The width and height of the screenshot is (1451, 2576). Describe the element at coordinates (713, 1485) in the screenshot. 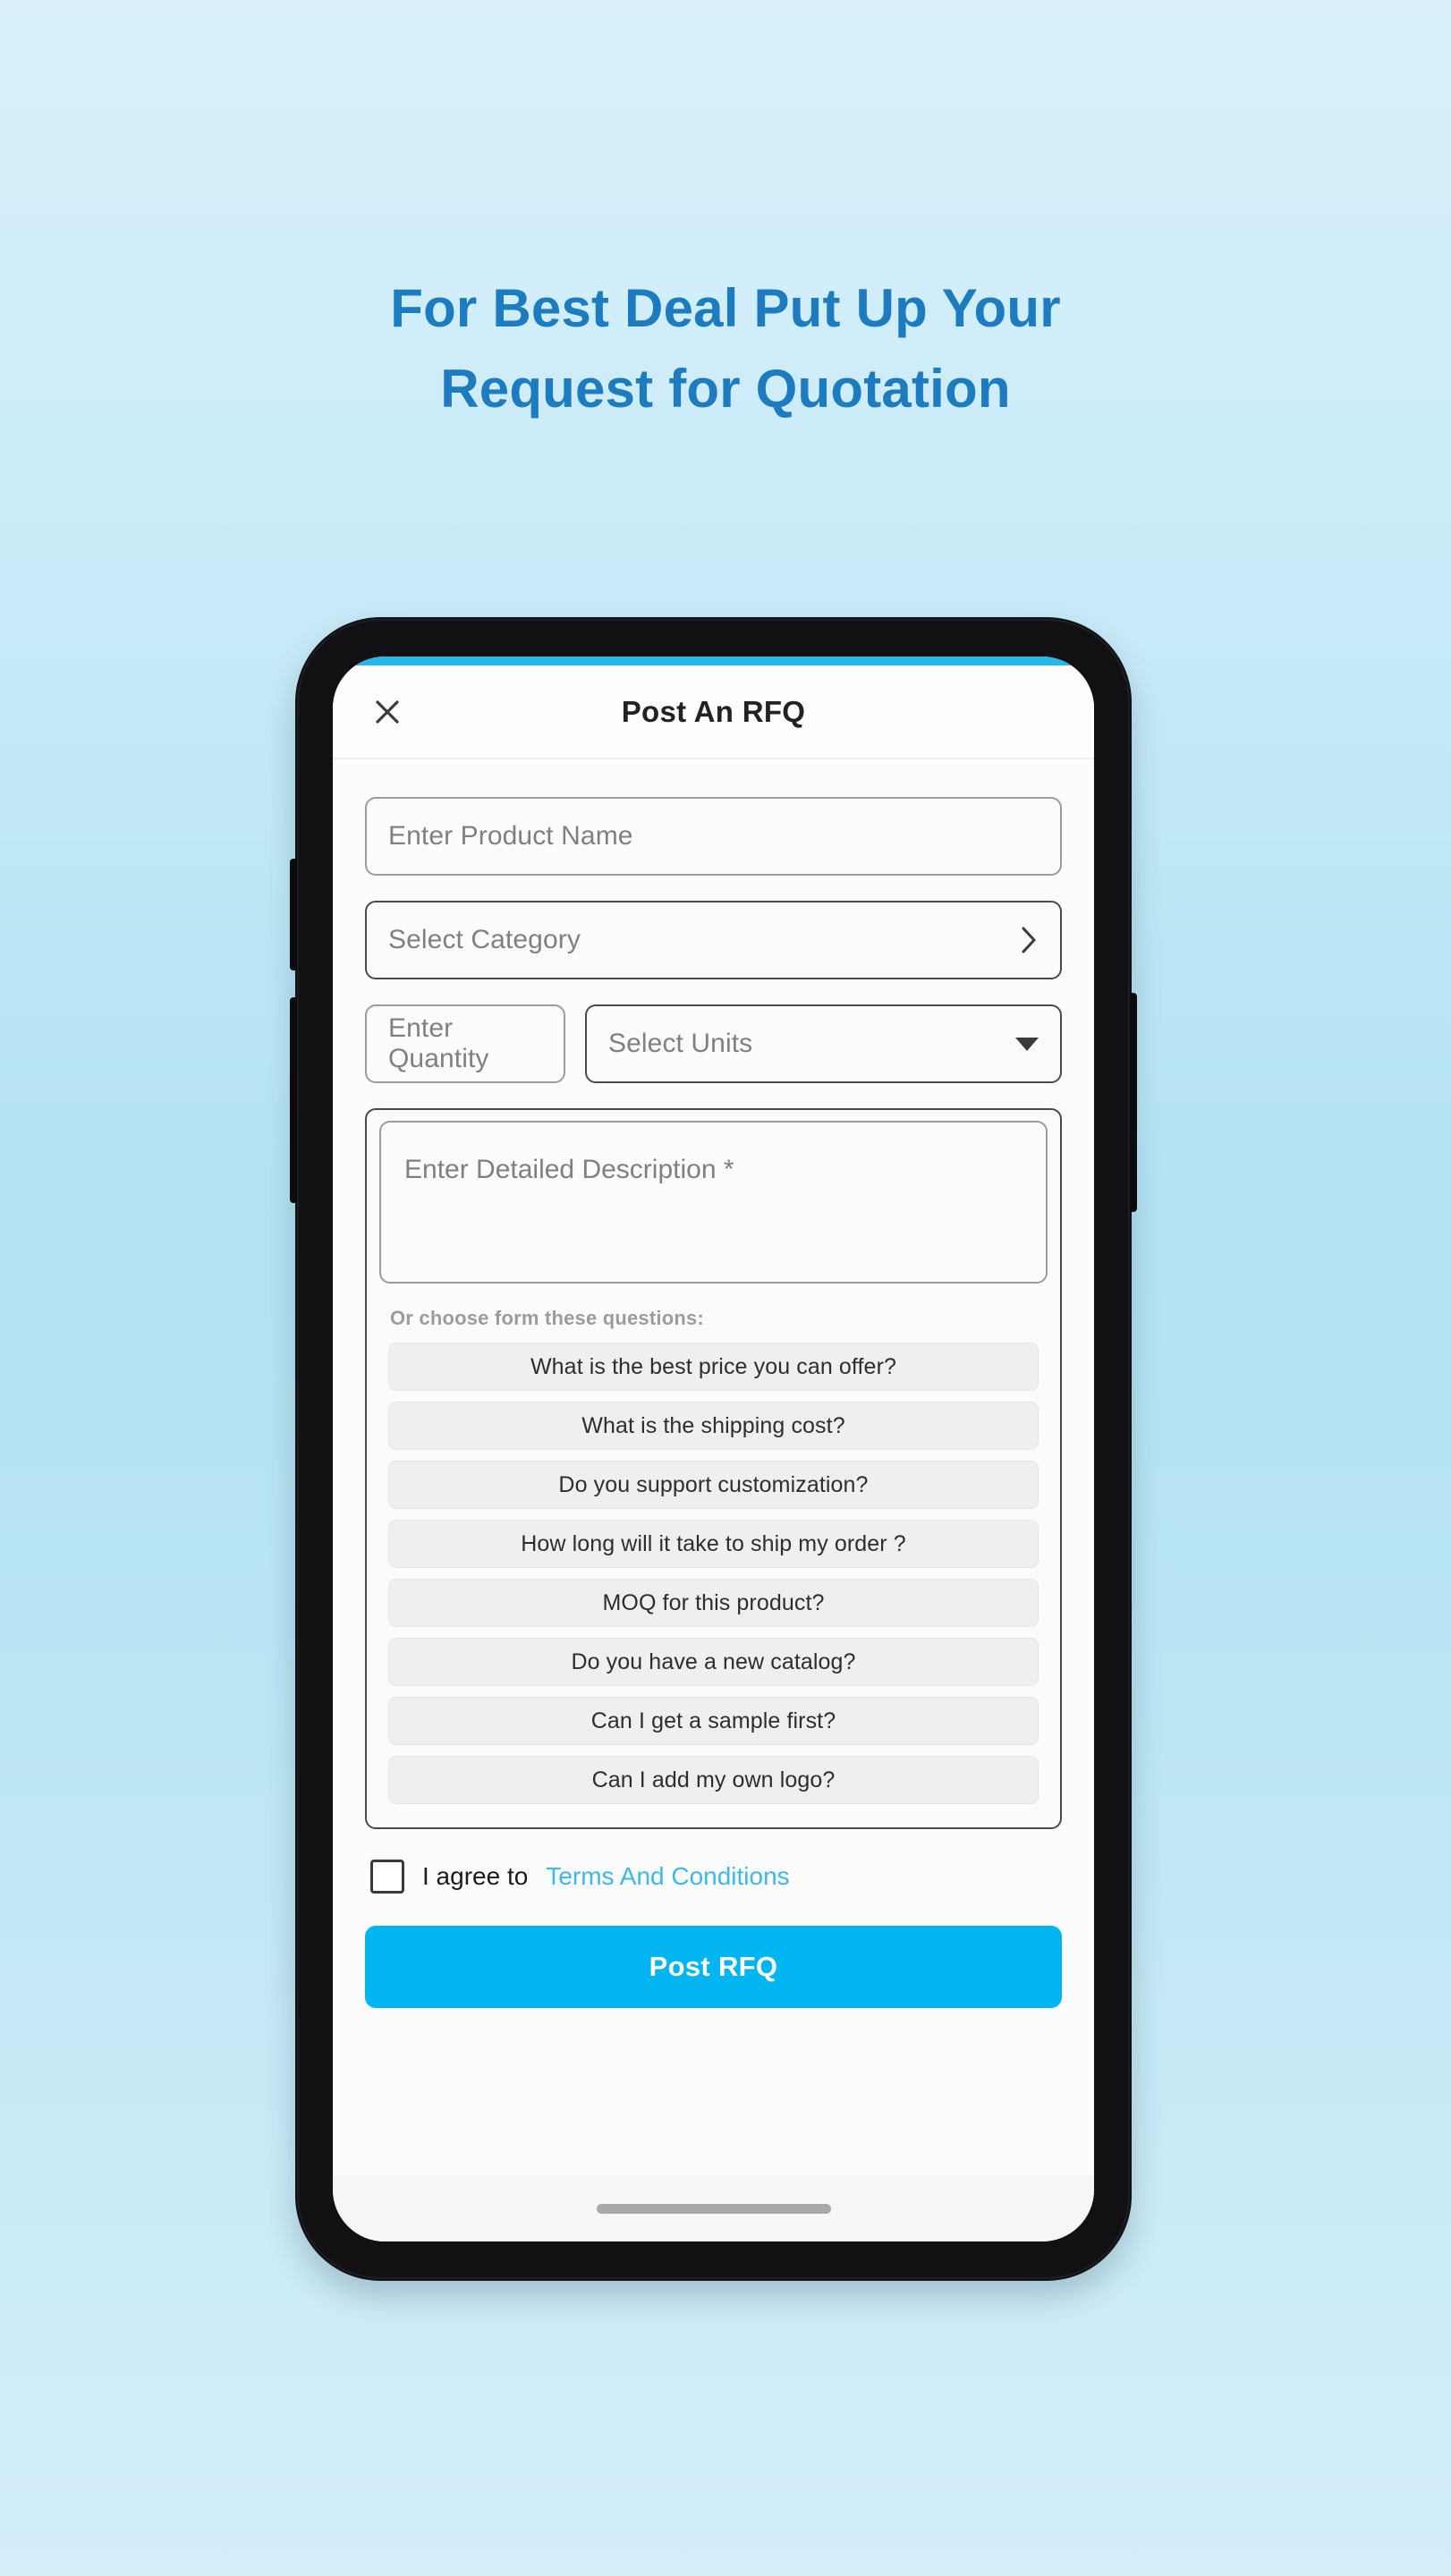

I see `question-chip: Do you support customization?` at that location.